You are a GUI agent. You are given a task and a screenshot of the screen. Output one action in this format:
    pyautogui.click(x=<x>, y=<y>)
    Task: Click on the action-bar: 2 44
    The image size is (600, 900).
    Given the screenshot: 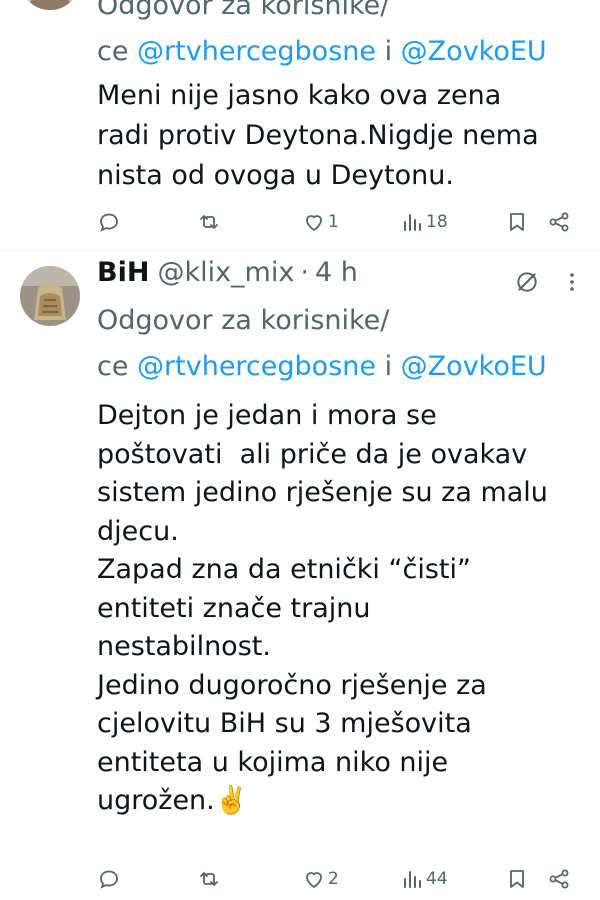 What is the action you would take?
    pyautogui.click(x=337, y=879)
    